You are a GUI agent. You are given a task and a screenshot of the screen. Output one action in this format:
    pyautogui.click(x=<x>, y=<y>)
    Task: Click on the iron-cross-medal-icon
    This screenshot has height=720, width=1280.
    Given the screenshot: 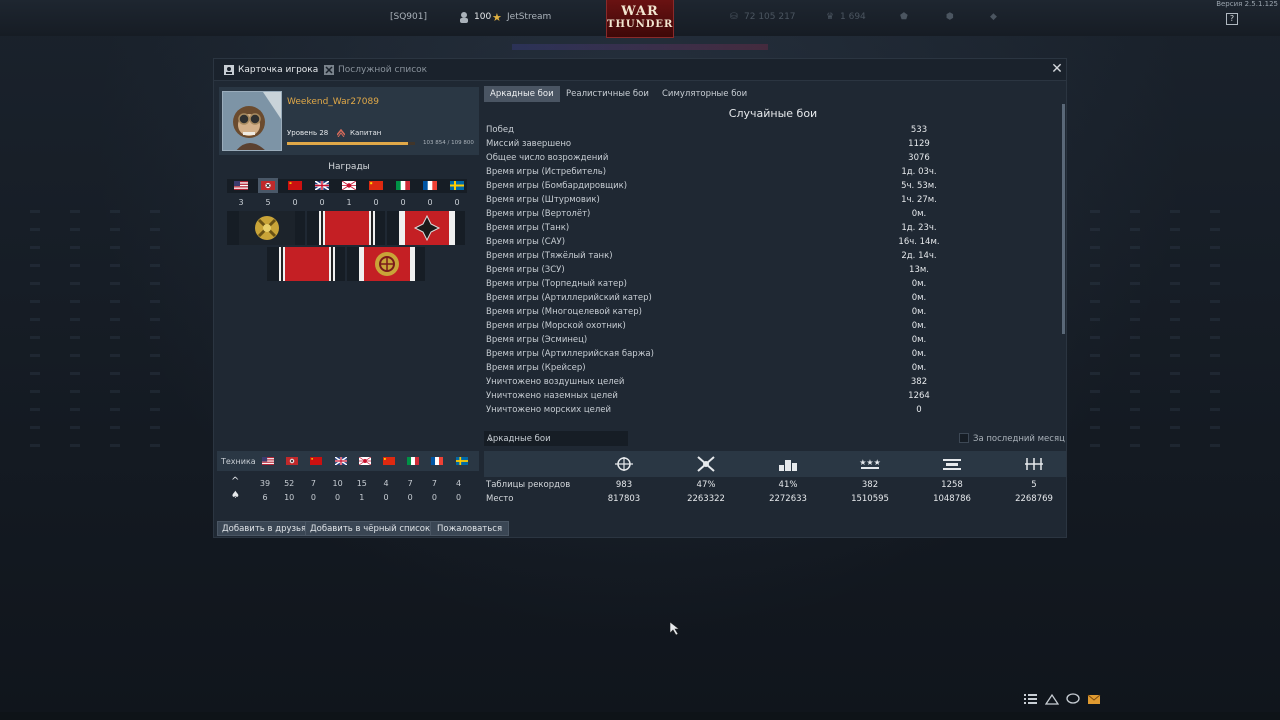 What is the action you would take?
    pyautogui.click(x=427, y=228)
    